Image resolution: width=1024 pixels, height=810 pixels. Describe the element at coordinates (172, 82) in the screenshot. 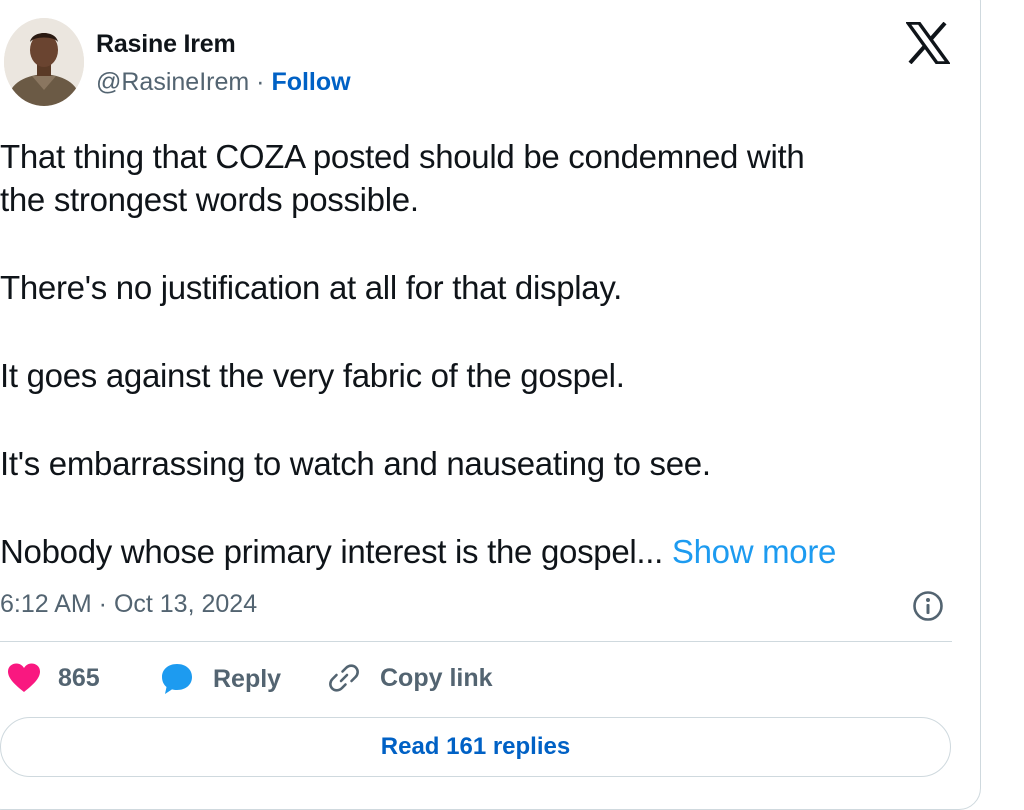

I see `author-handle: @RasineIrem` at that location.